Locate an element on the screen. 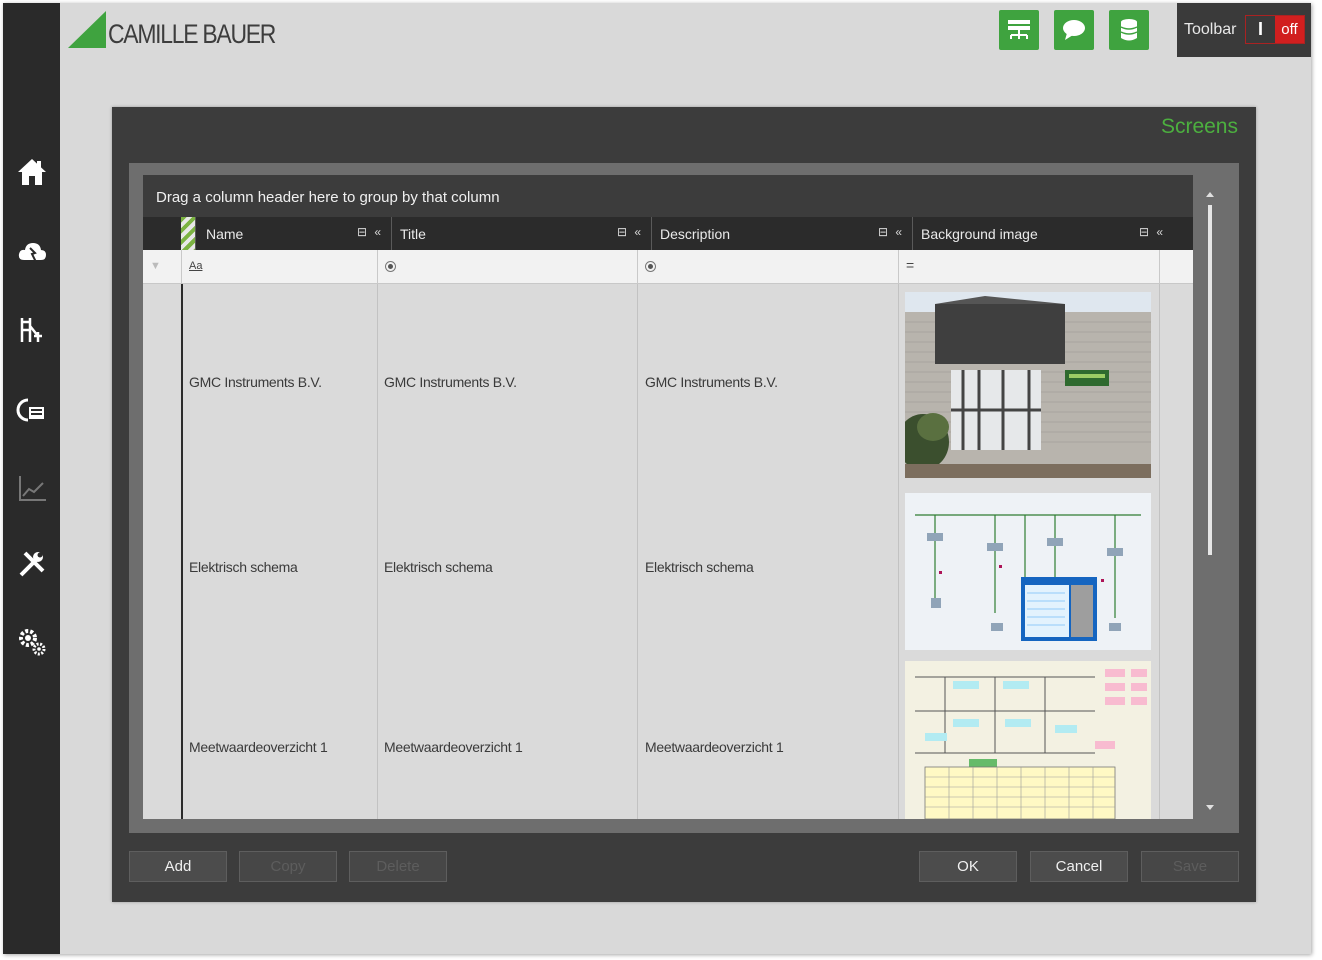  cell-description: Meetwaardeoverzicht 1 is located at coordinates (714, 747).